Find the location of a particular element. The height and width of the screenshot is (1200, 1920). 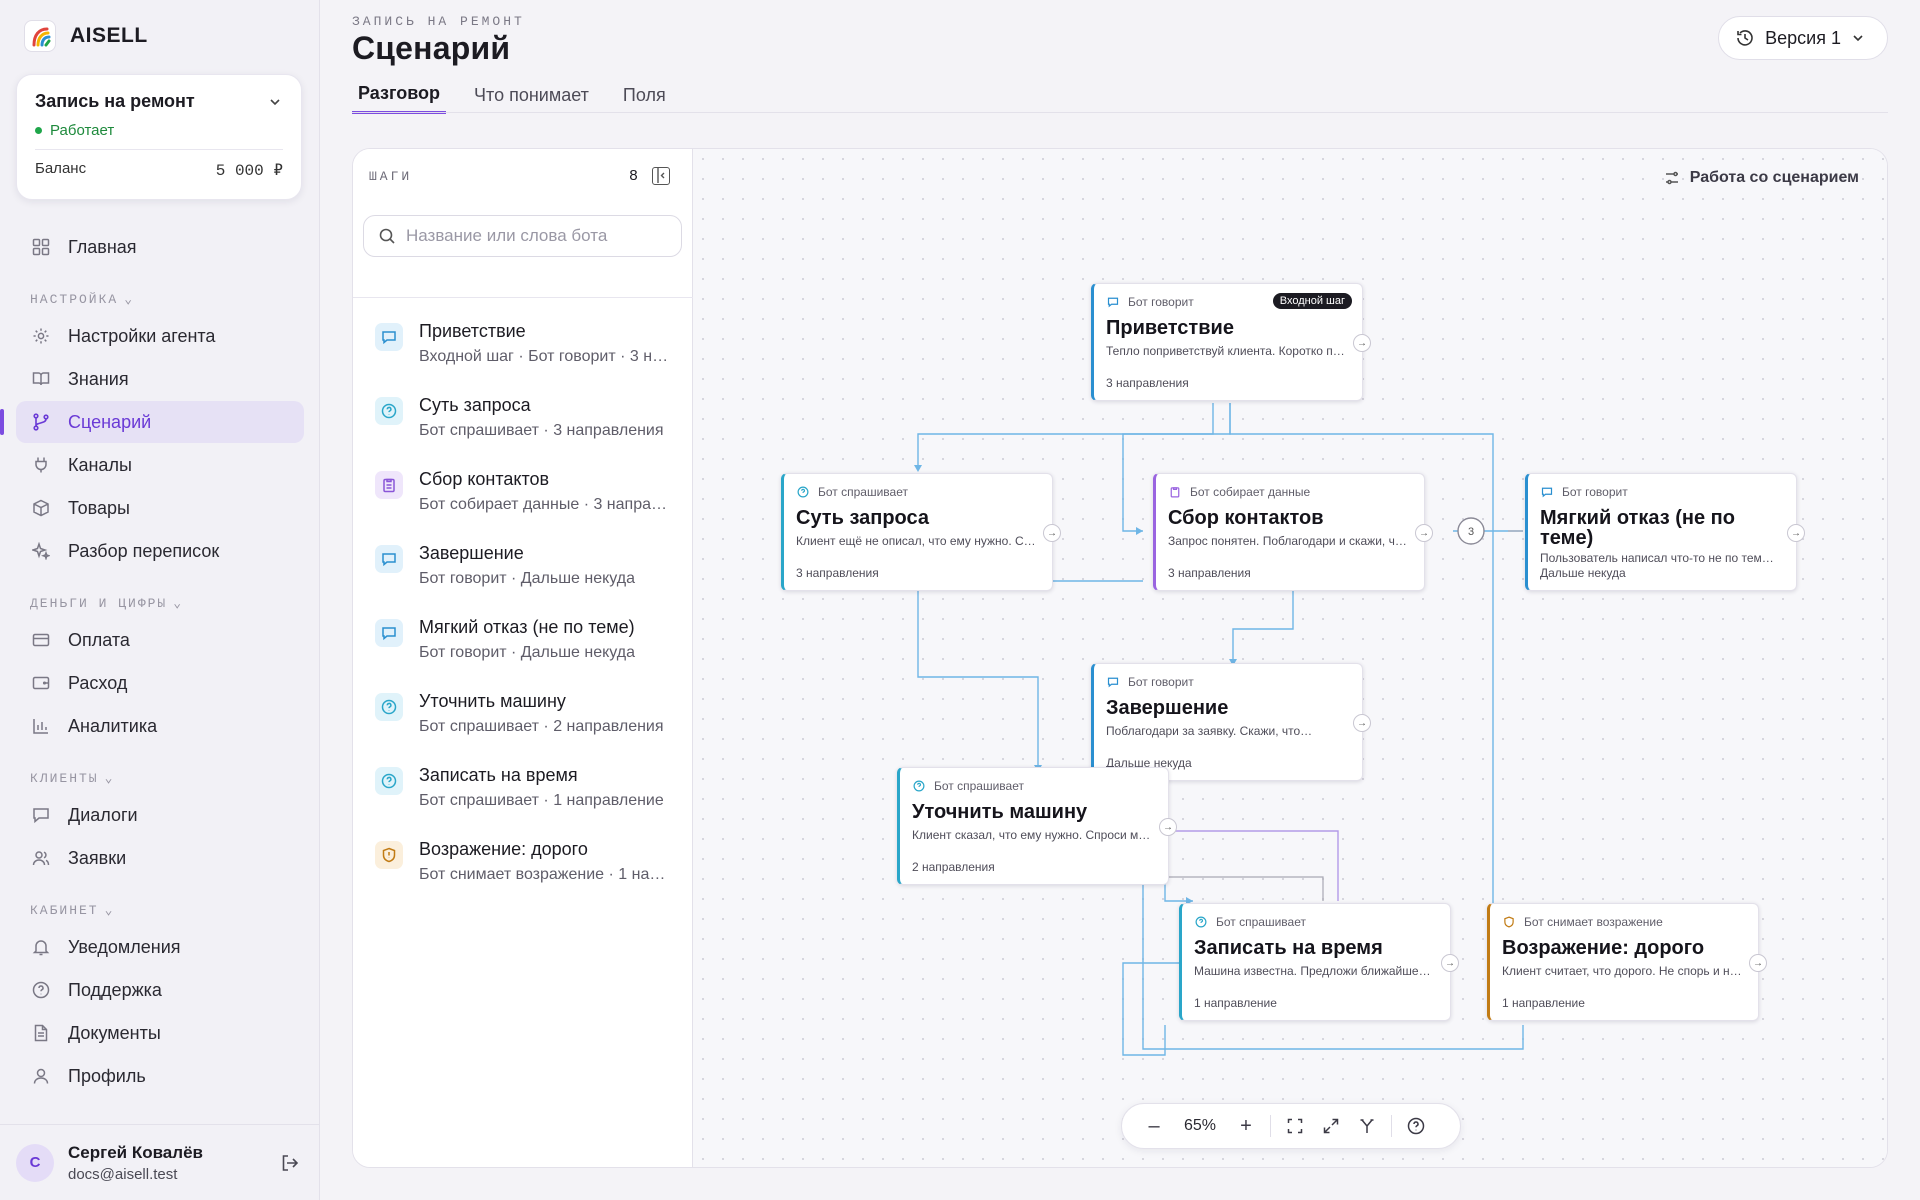

logout-icon is located at coordinates (290, 1163).